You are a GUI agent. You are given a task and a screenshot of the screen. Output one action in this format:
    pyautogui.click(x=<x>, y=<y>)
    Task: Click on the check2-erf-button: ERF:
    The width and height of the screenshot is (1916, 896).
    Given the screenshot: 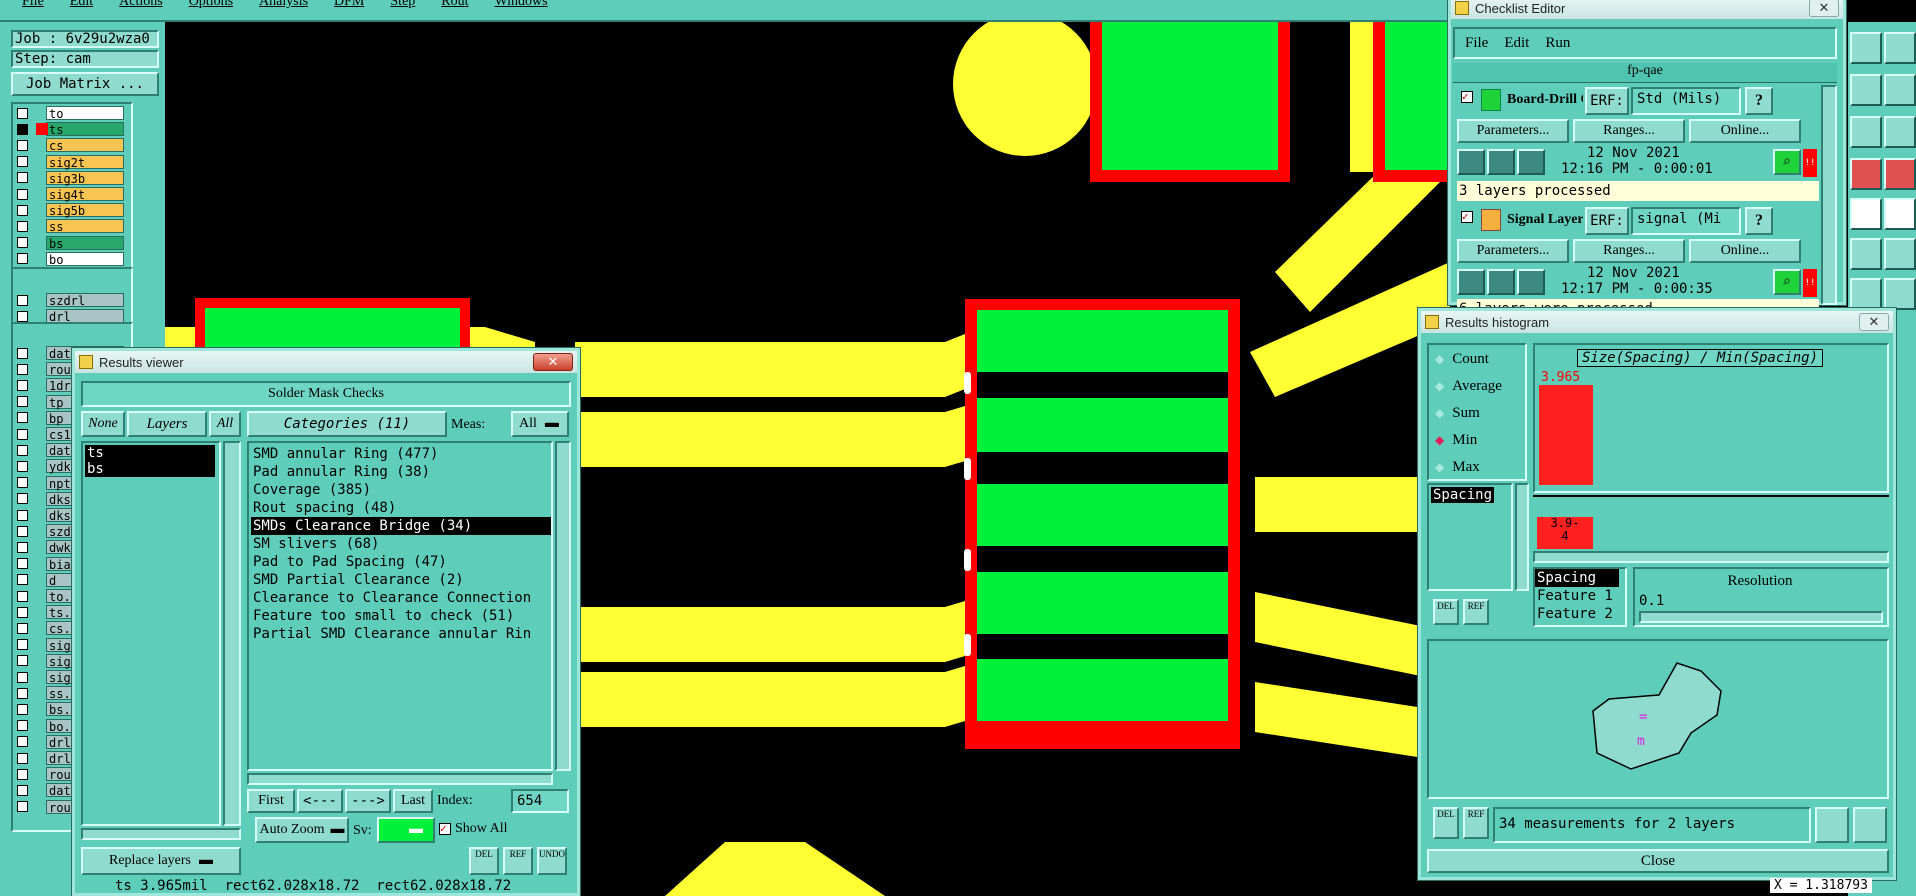 What is the action you would take?
    pyautogui.click(x=1607, y=221)
    